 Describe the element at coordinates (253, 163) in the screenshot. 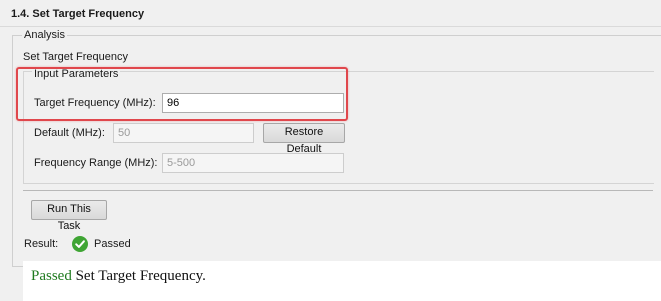

I see `frequency-range-input` at that location.